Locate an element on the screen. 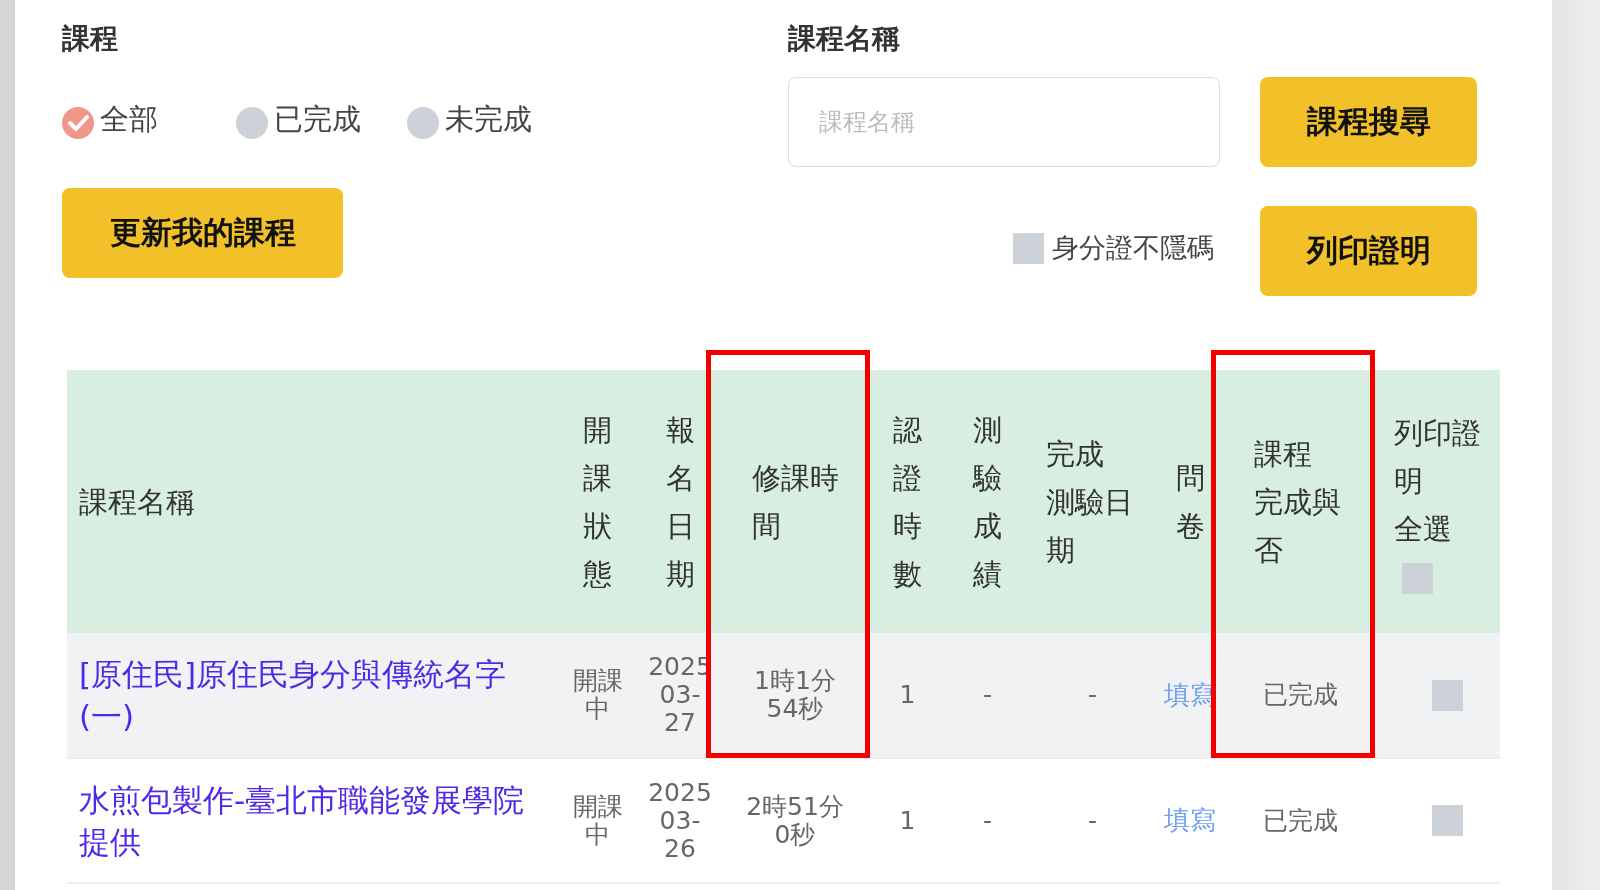 The width and height of the screenshot is (1600, 890). update-courses-button: 更新我的課程 is located at coordinates (202, 233).